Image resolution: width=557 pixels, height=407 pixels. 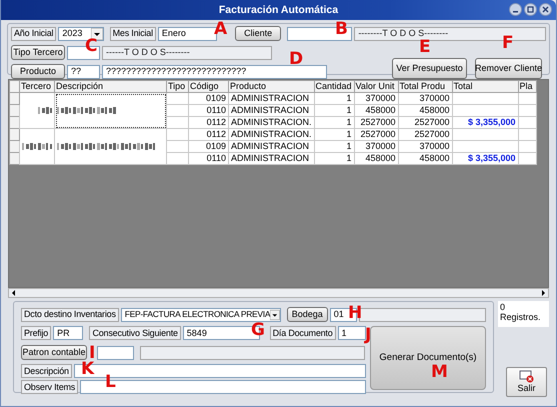 What do you see at coordinates (425, 86) in the screenshot?
I see `column-header: Total Produ` at bounding box center [425, 86].